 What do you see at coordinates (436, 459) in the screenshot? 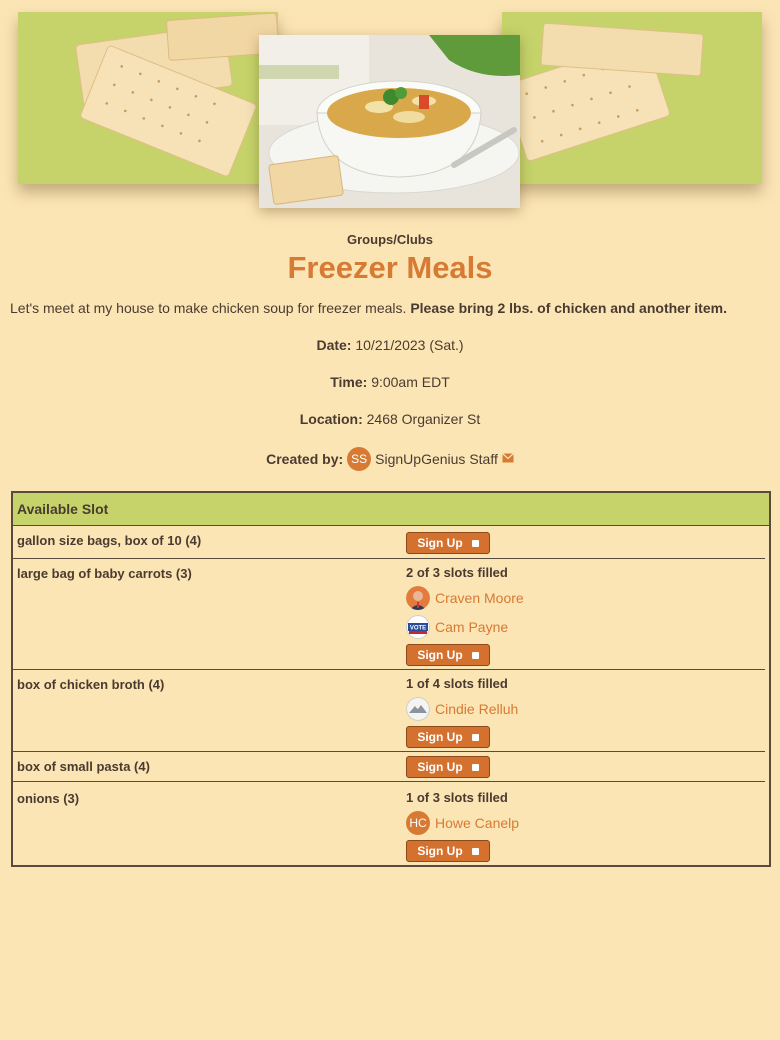
I see `creator-name: SignUpGenius Staff` at bounding box center [436, 459].